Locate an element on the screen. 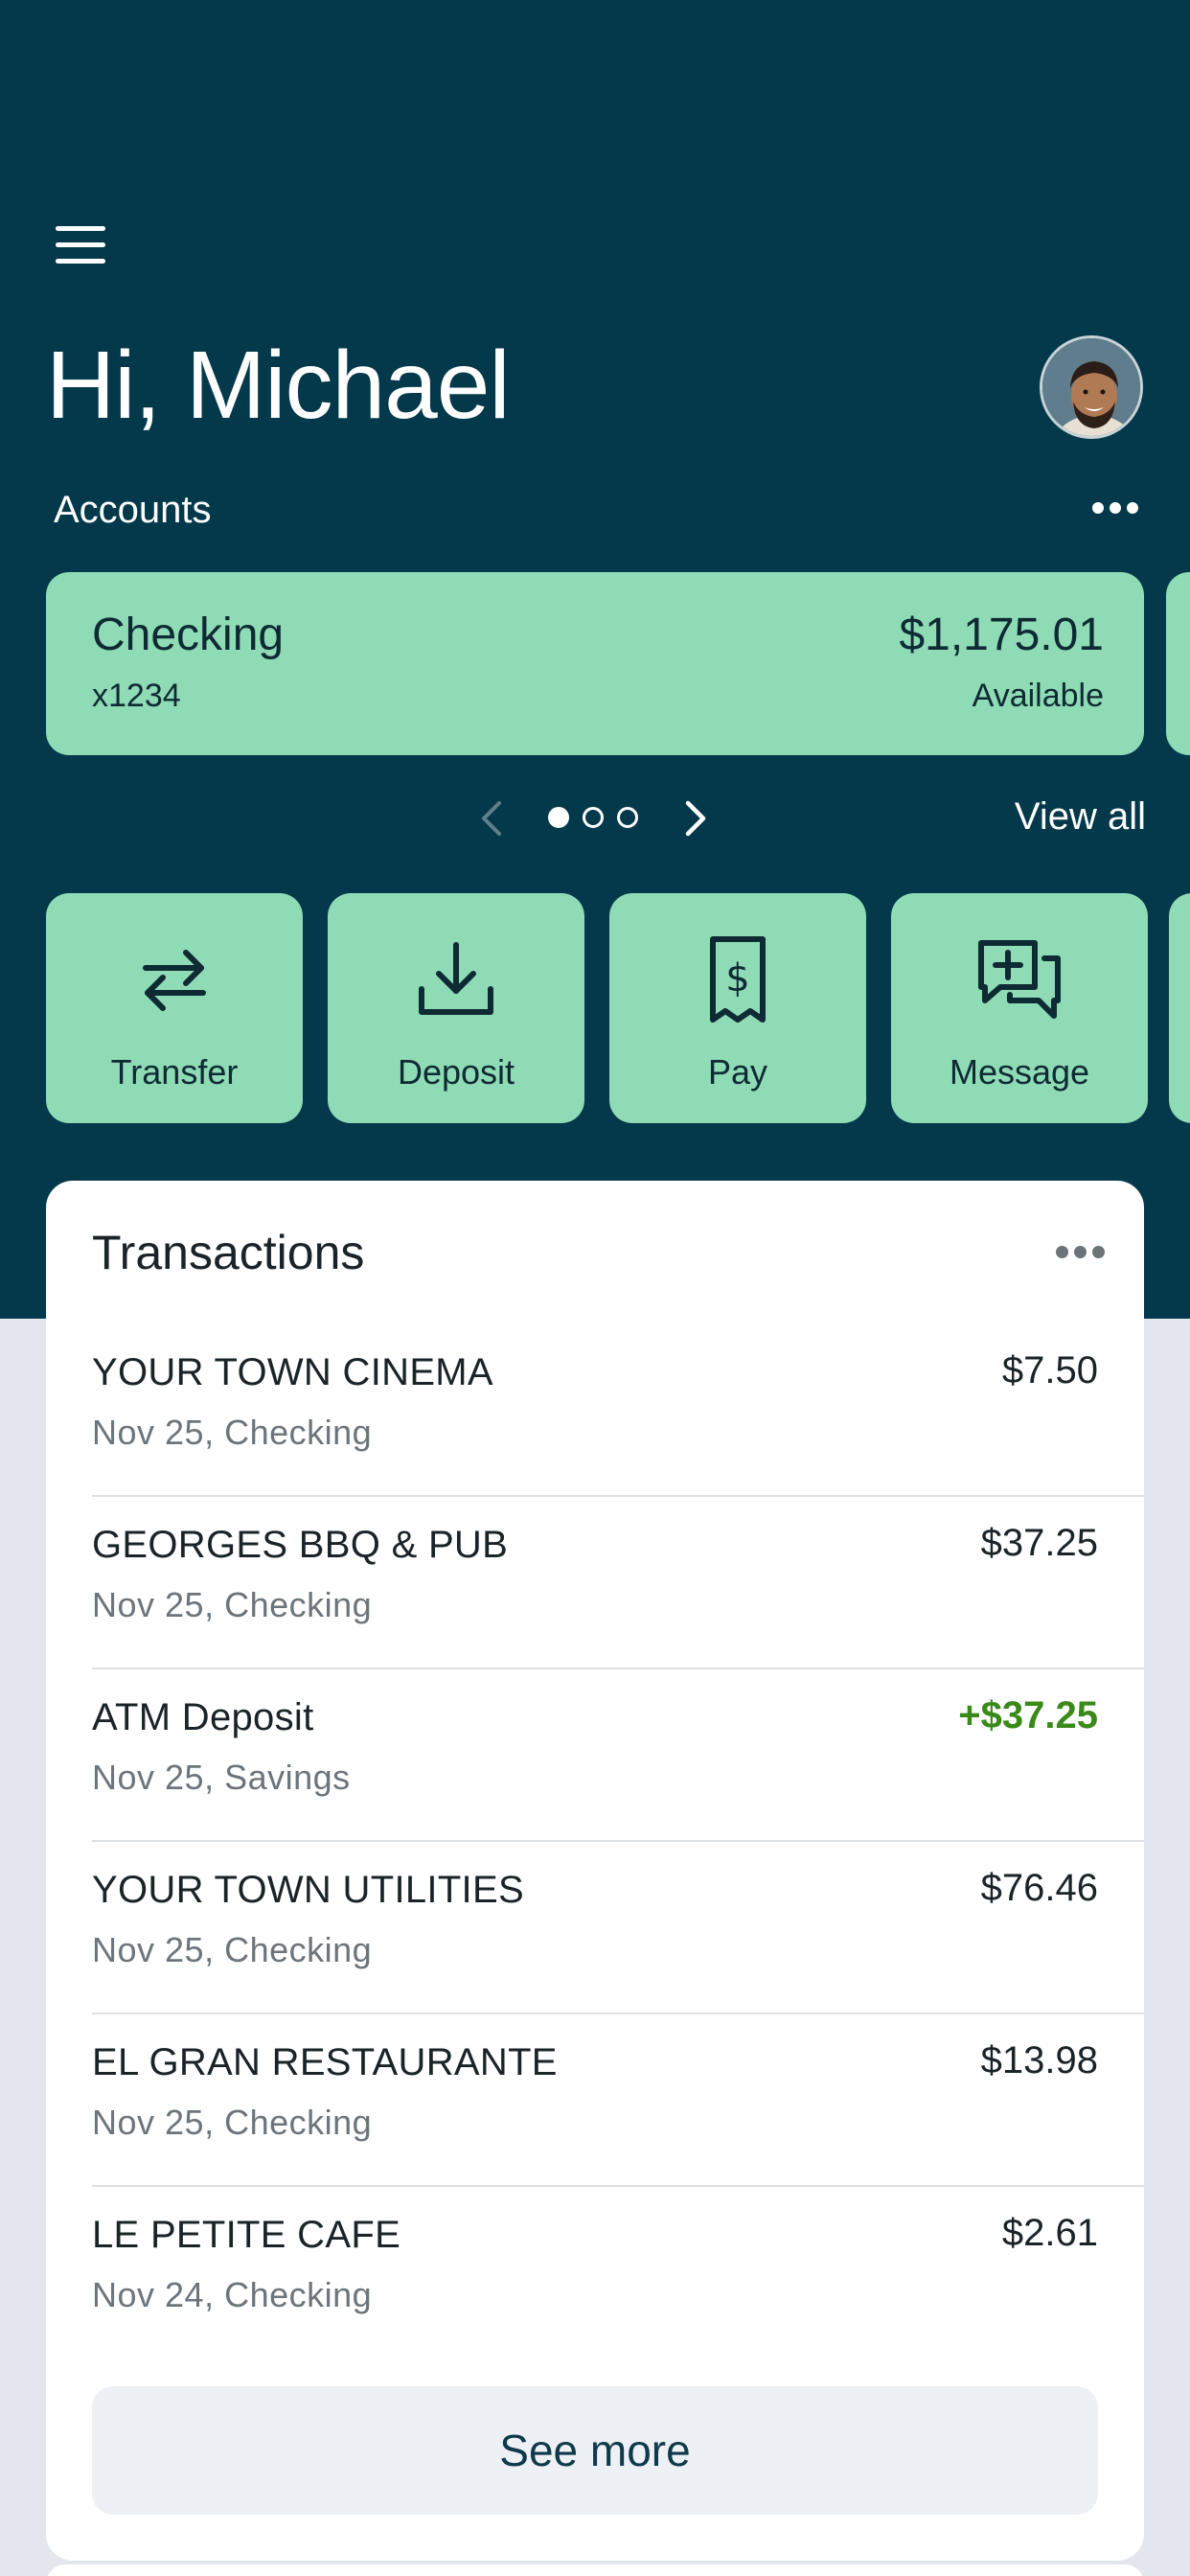 This screenshot has height=2576, width=1190. avatar is located at coordinates (1092, 387).